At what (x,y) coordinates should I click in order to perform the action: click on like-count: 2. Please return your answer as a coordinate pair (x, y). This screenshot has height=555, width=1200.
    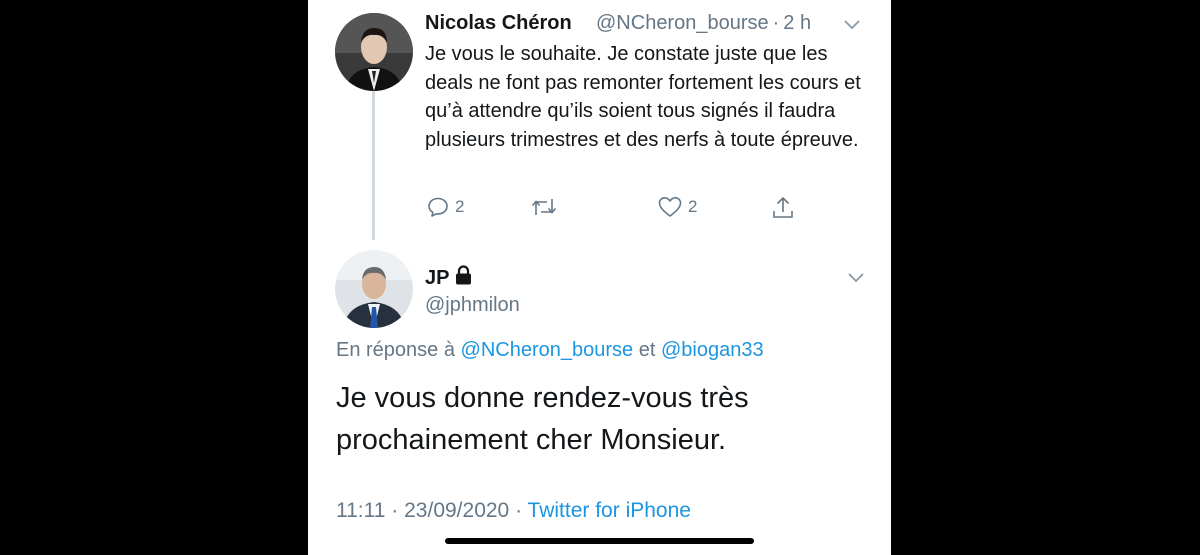
    Looking at the image, I should click on (693, 206).